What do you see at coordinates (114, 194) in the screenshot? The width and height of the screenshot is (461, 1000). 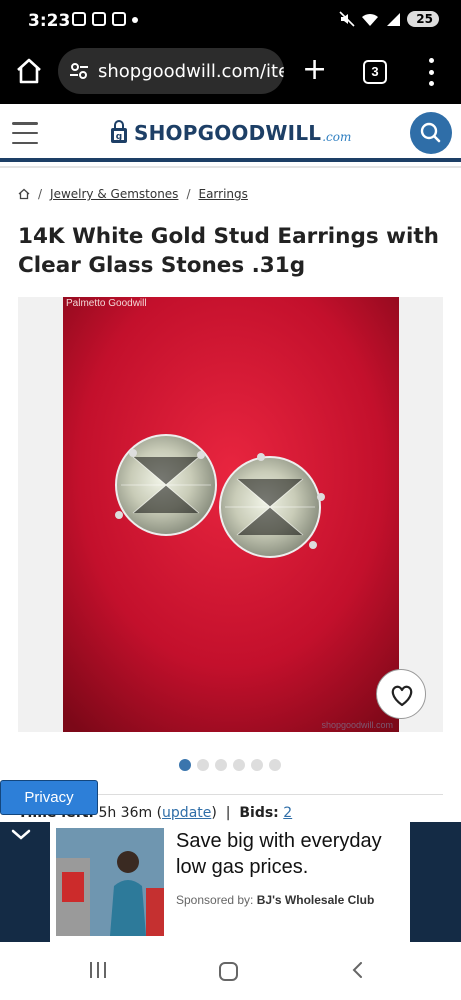 I see `breadcrumb-jewelry-gemstones: Jewelry & Gemstones` at bounding box center [114, 194].